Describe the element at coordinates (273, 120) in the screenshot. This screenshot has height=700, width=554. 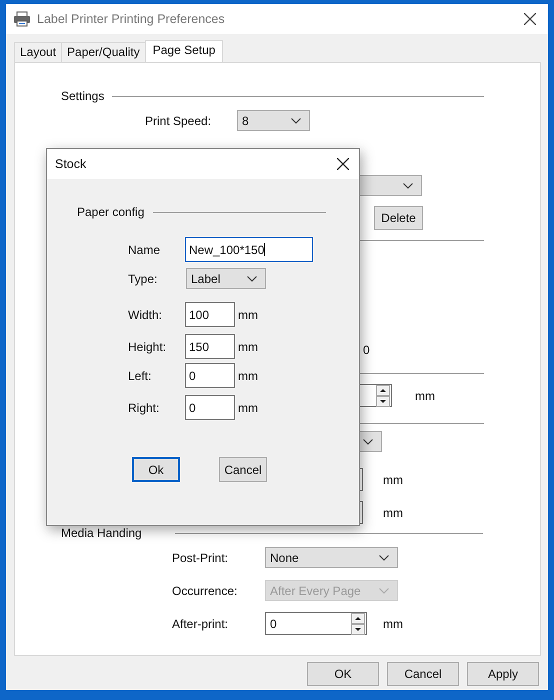
I see `speed-dropdown: 8` at that location.